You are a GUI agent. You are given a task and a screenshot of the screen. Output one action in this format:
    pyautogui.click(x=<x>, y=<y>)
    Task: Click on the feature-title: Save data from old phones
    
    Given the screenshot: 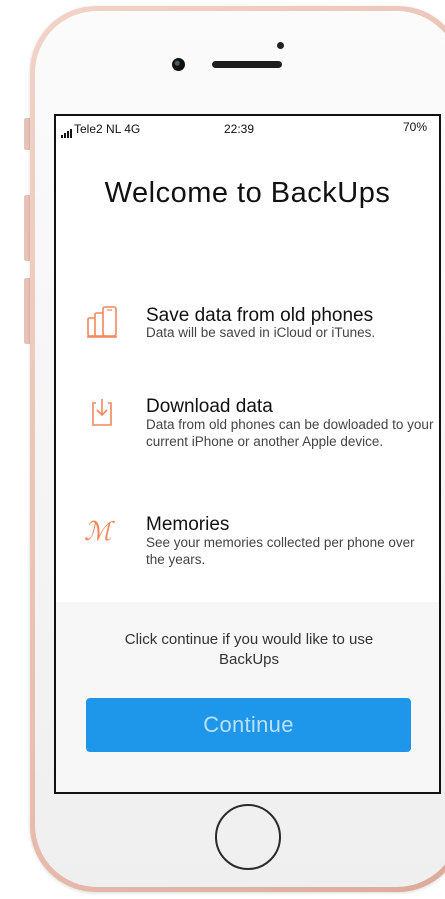 What is the action you would take?
    pyautogui.click(x=260, y=315)
    